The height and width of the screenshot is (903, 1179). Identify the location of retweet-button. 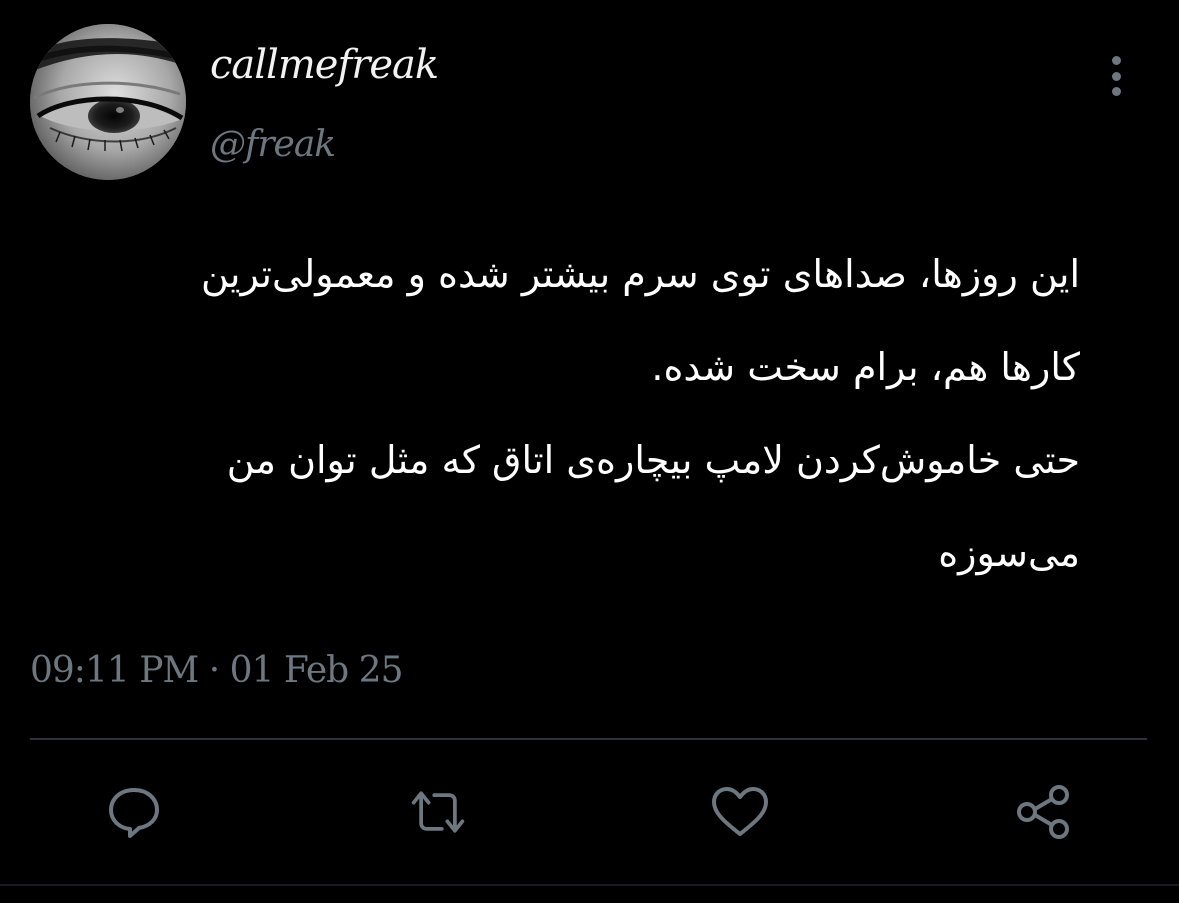
(438, 812).